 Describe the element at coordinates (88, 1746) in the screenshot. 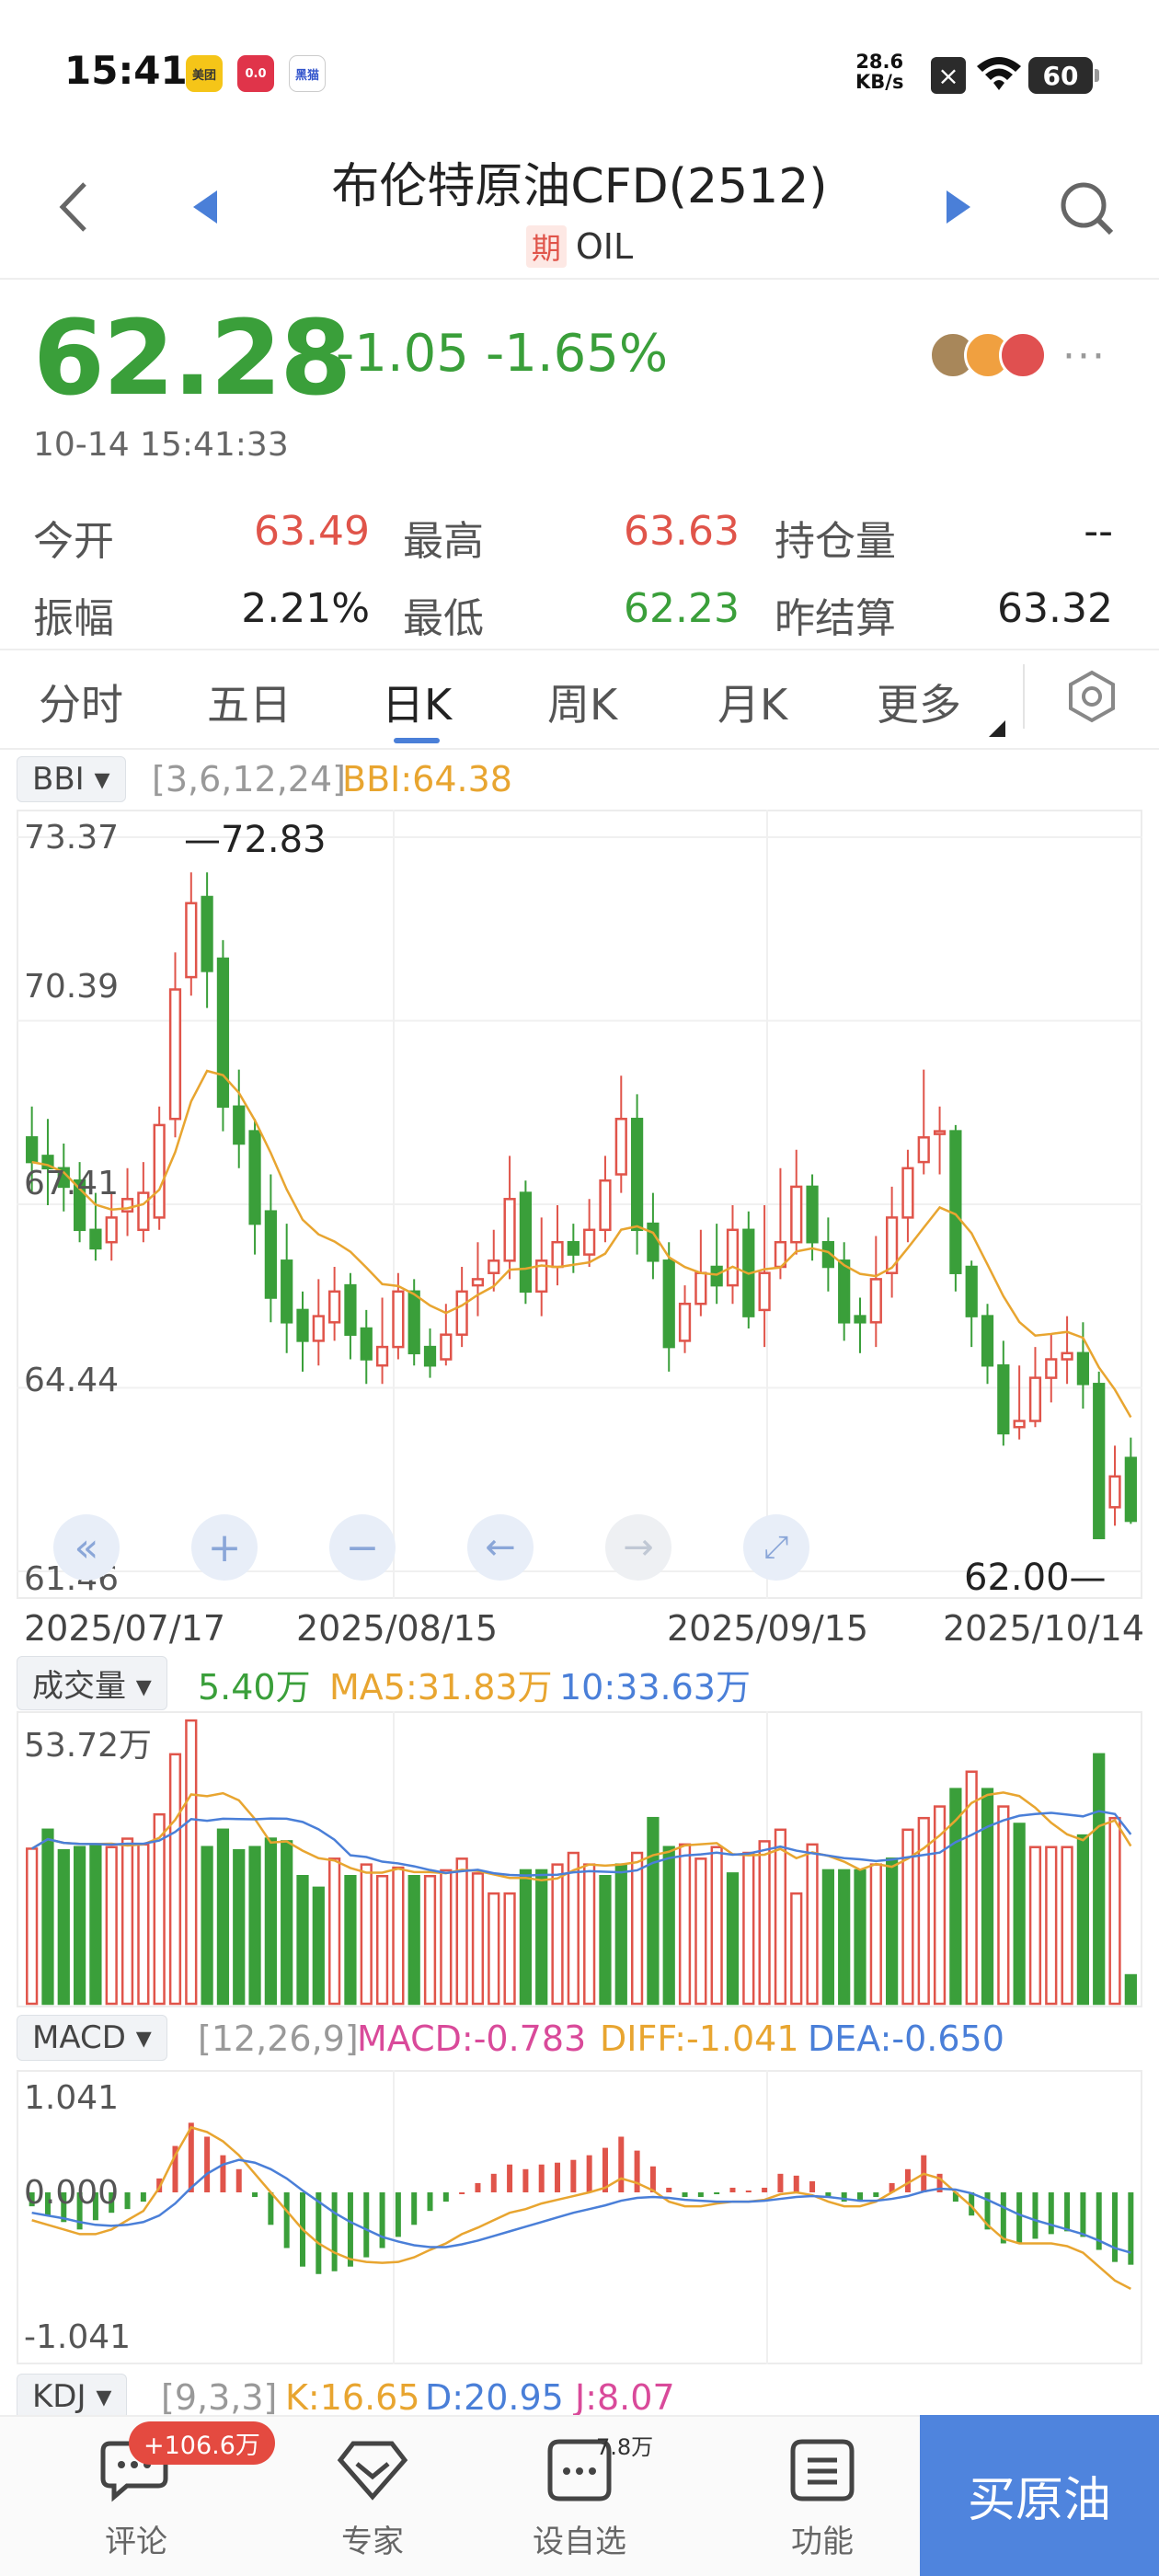

I see `volume-y-label: 53.72万` at that location.